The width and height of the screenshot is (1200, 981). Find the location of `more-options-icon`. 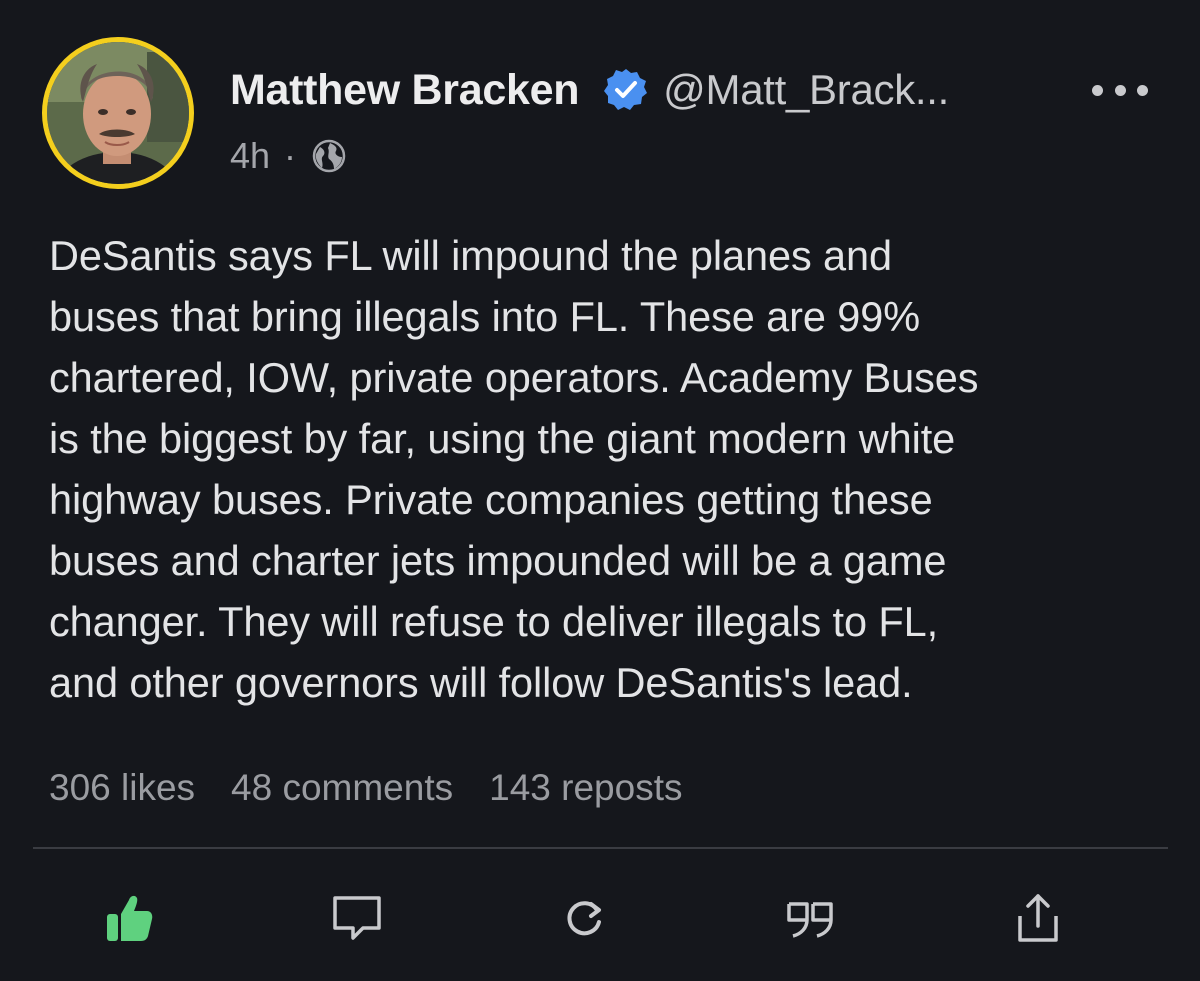

more-options-icon is located at coordinates (1120, 90).